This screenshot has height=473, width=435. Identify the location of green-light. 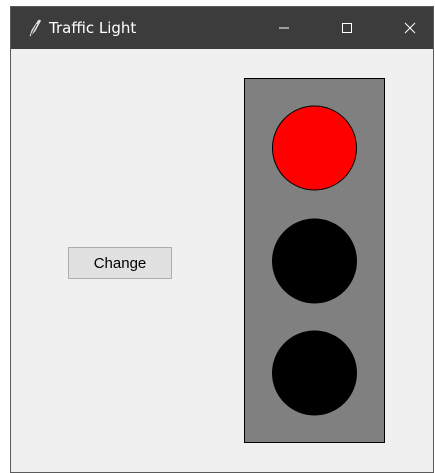
(314, 373).